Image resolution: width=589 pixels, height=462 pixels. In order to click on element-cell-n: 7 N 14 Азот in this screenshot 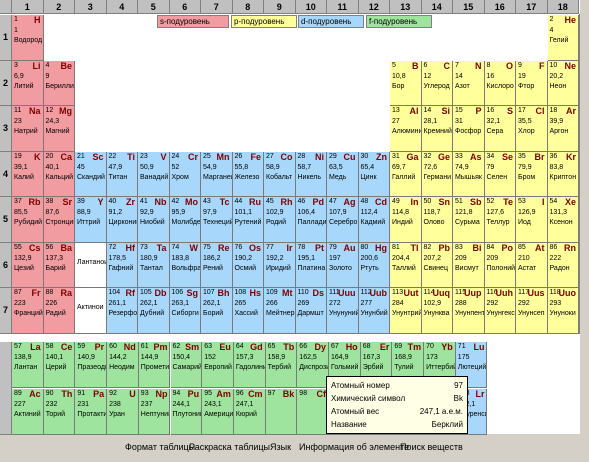, I will do `click(469, 83)`.